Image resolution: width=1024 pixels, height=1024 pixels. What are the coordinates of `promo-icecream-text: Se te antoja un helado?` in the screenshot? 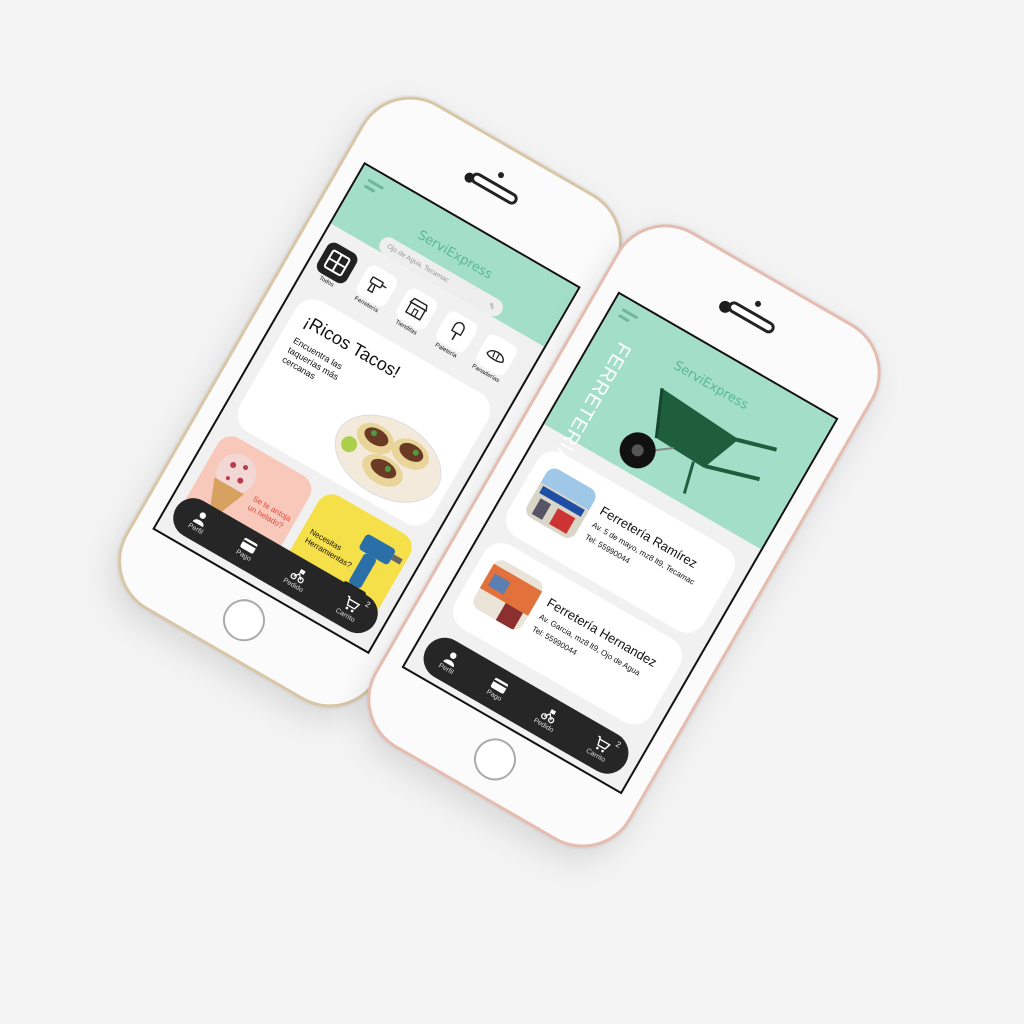 It's located at (269, 512).